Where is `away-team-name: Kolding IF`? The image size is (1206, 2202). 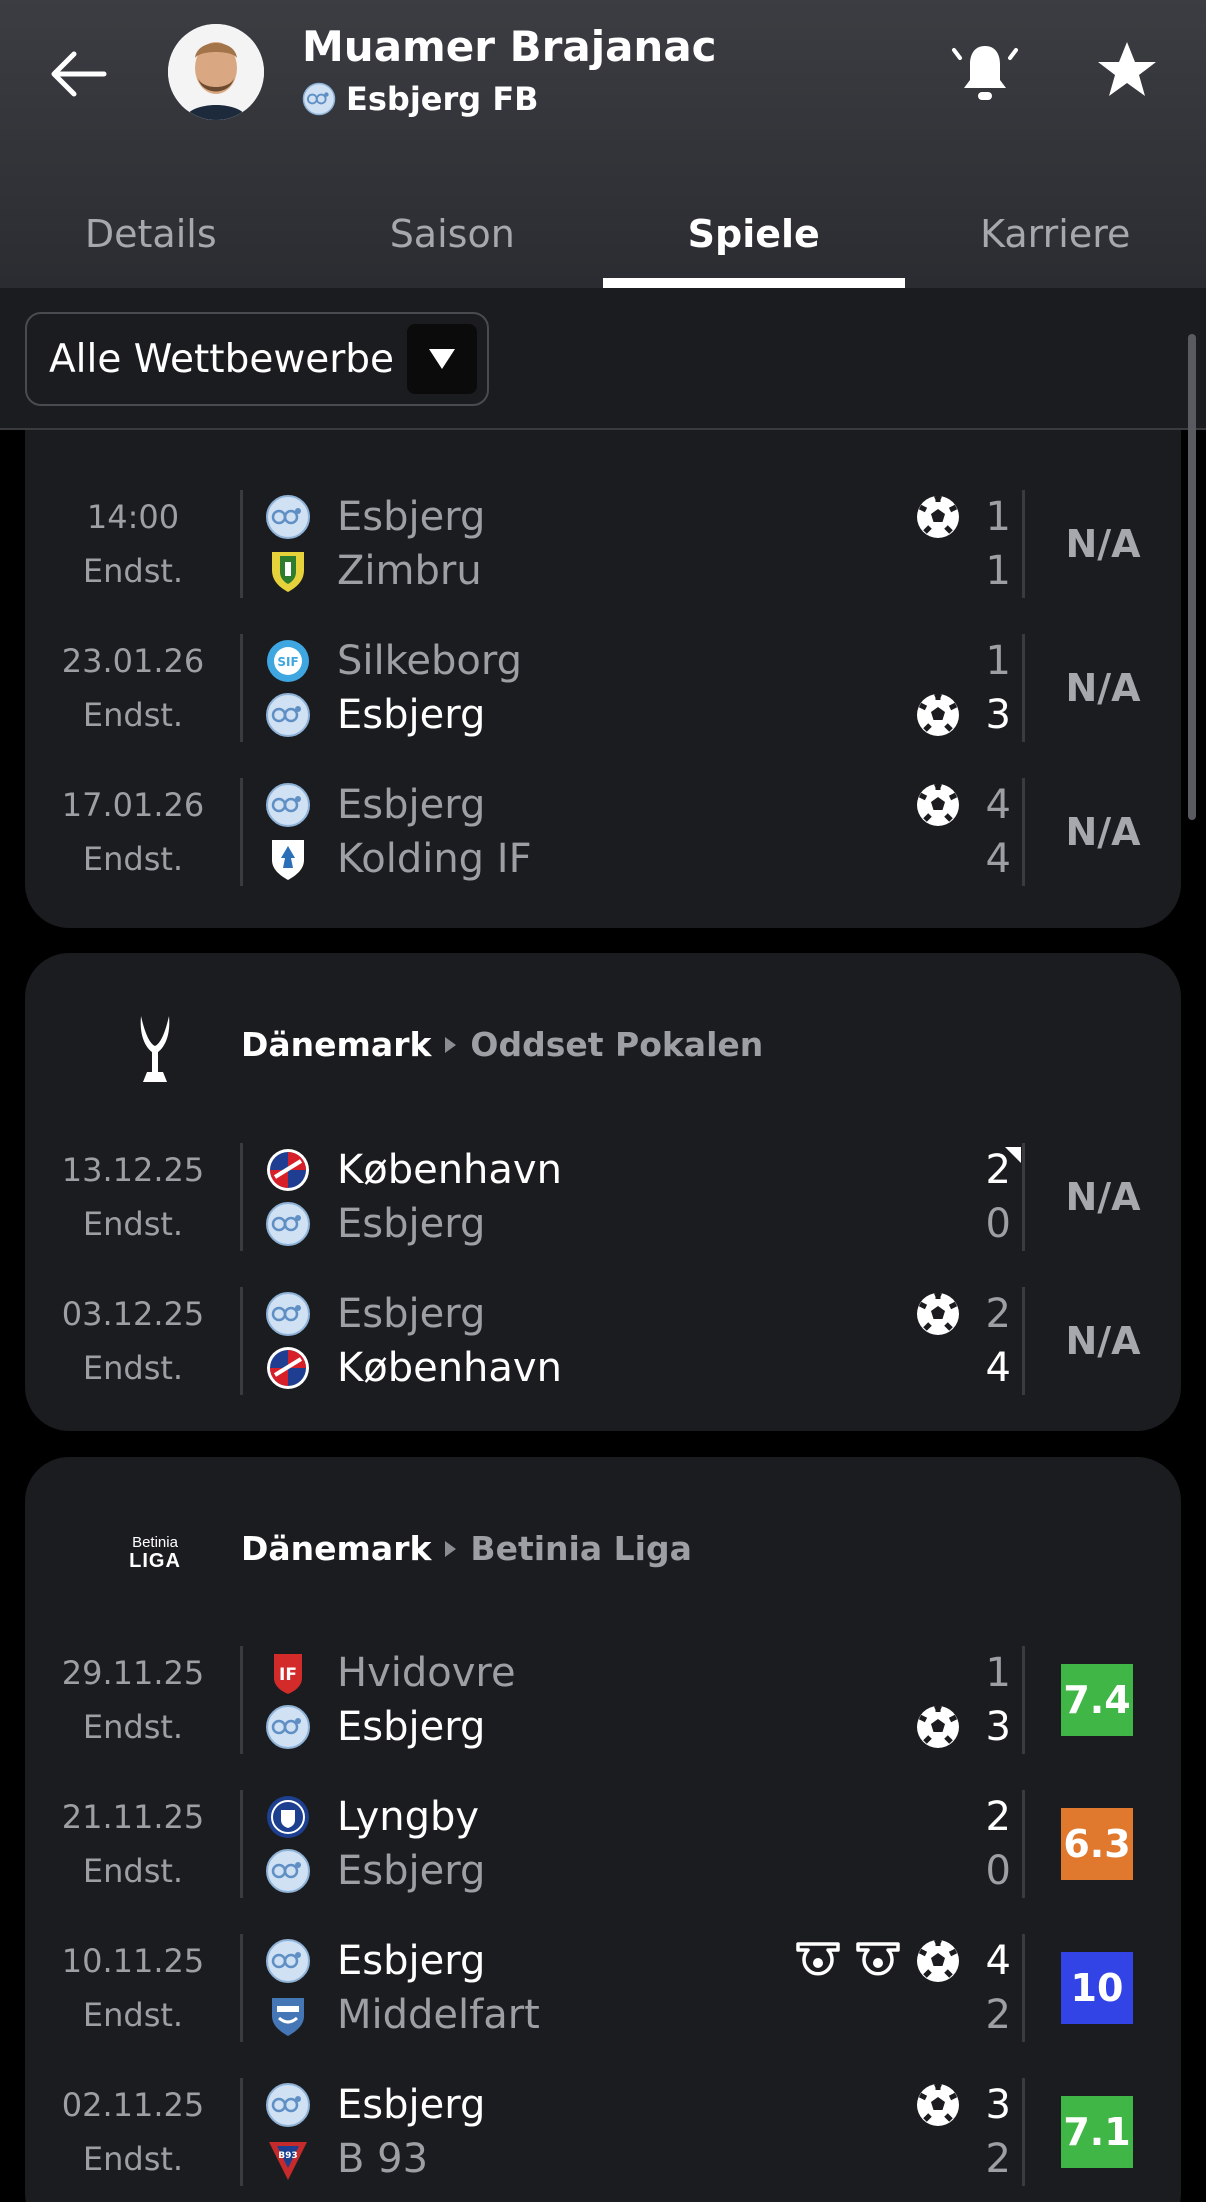 away-team-name: Kolding IF is located at coordinates (434, 859).